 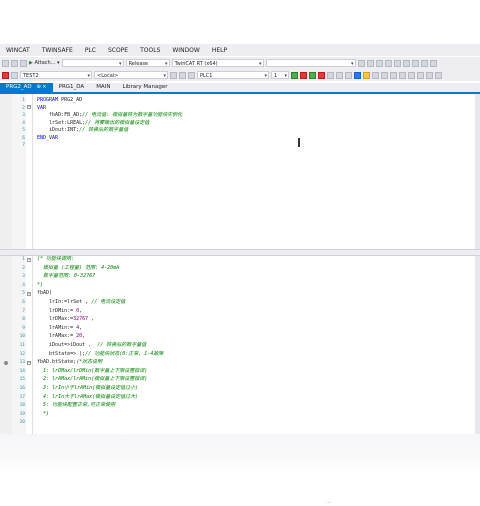 What do you see at coordinates (240, 303) in the screenshot?
I see `code-line: 6 lrIn:=lrSet , // 电流设定值` at bounding box center [240, 303].